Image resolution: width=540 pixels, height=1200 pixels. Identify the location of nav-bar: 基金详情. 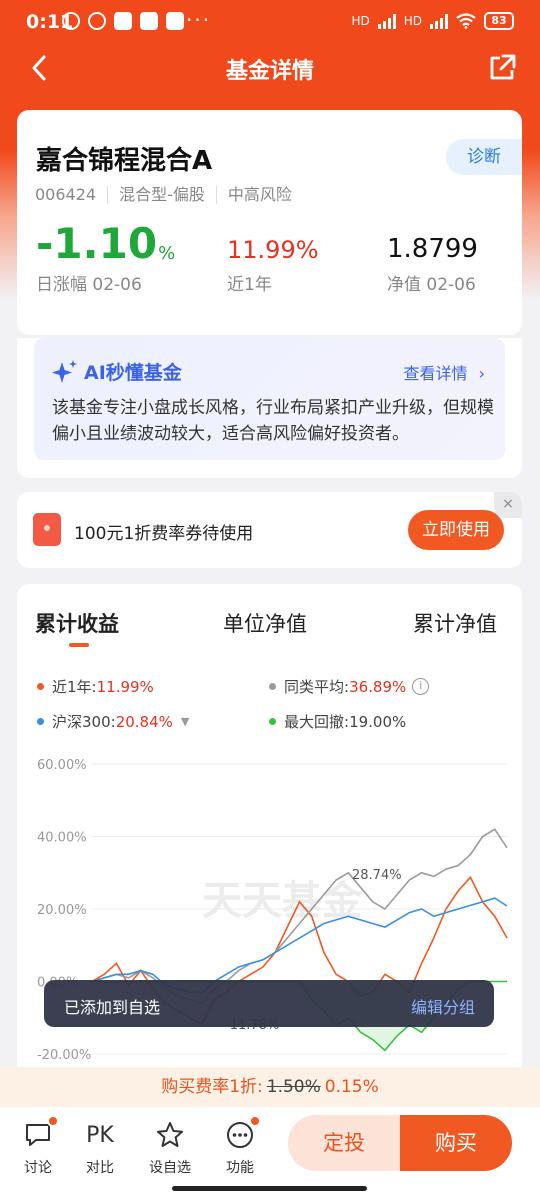
(270, 68).